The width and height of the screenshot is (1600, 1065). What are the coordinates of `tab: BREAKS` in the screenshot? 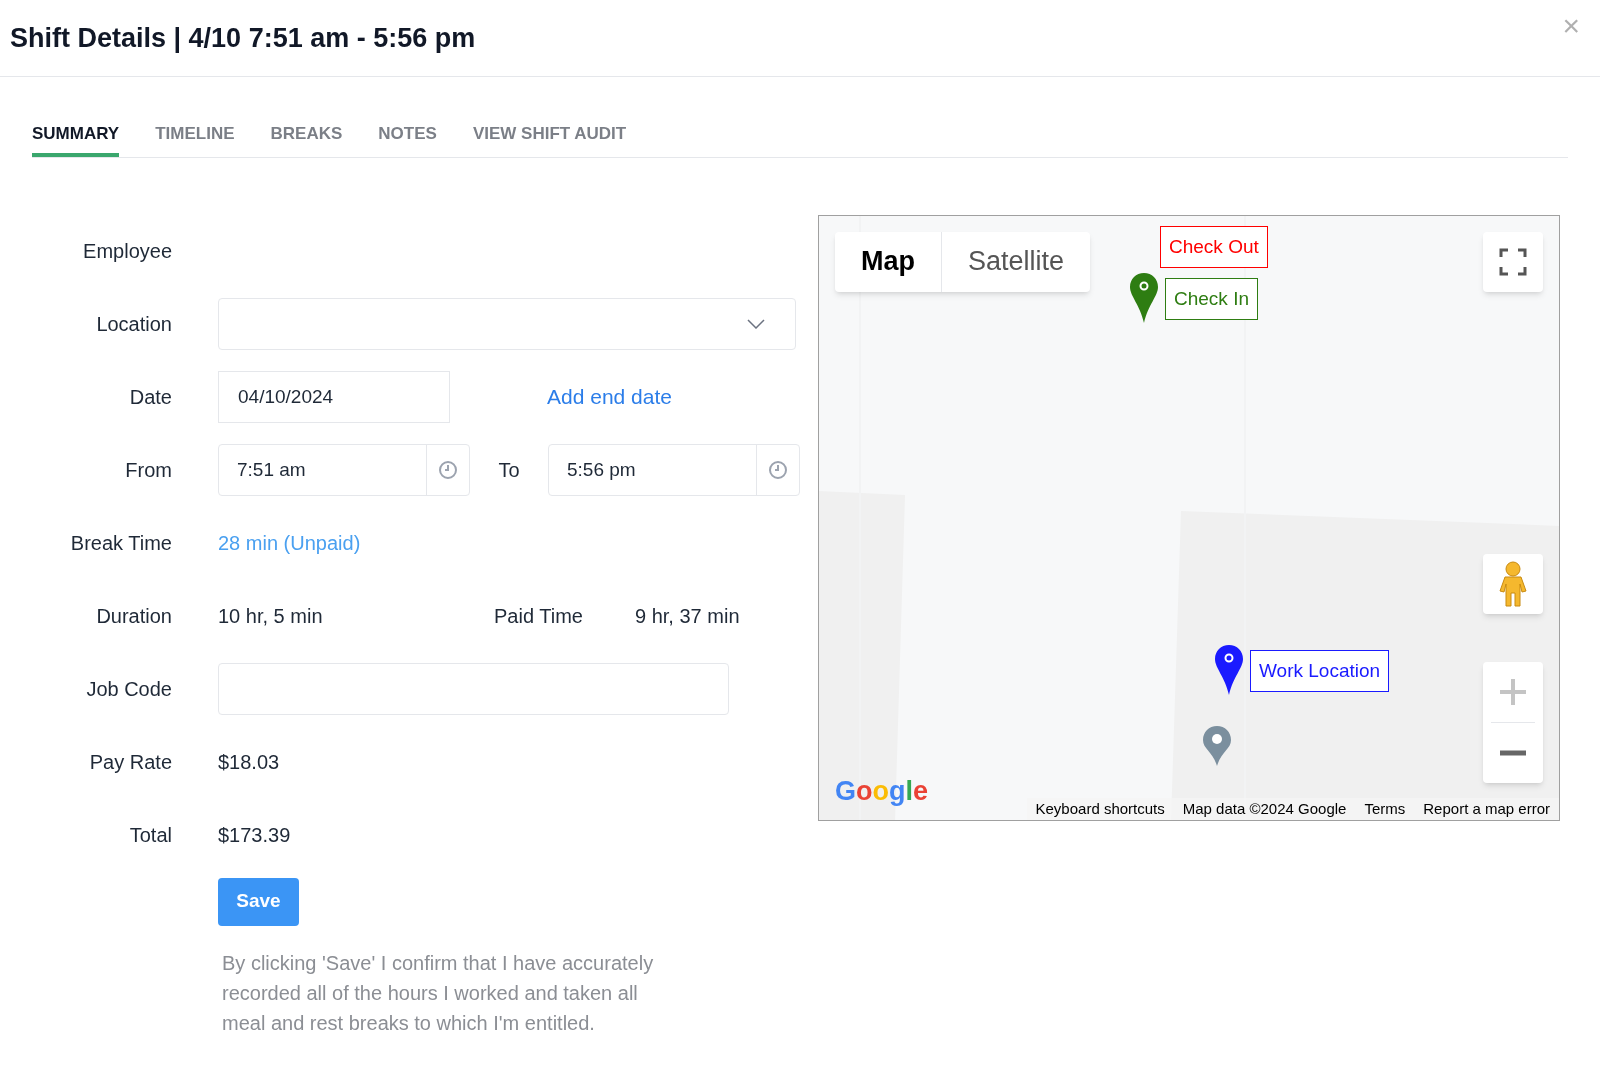 It's located at (306, 139).